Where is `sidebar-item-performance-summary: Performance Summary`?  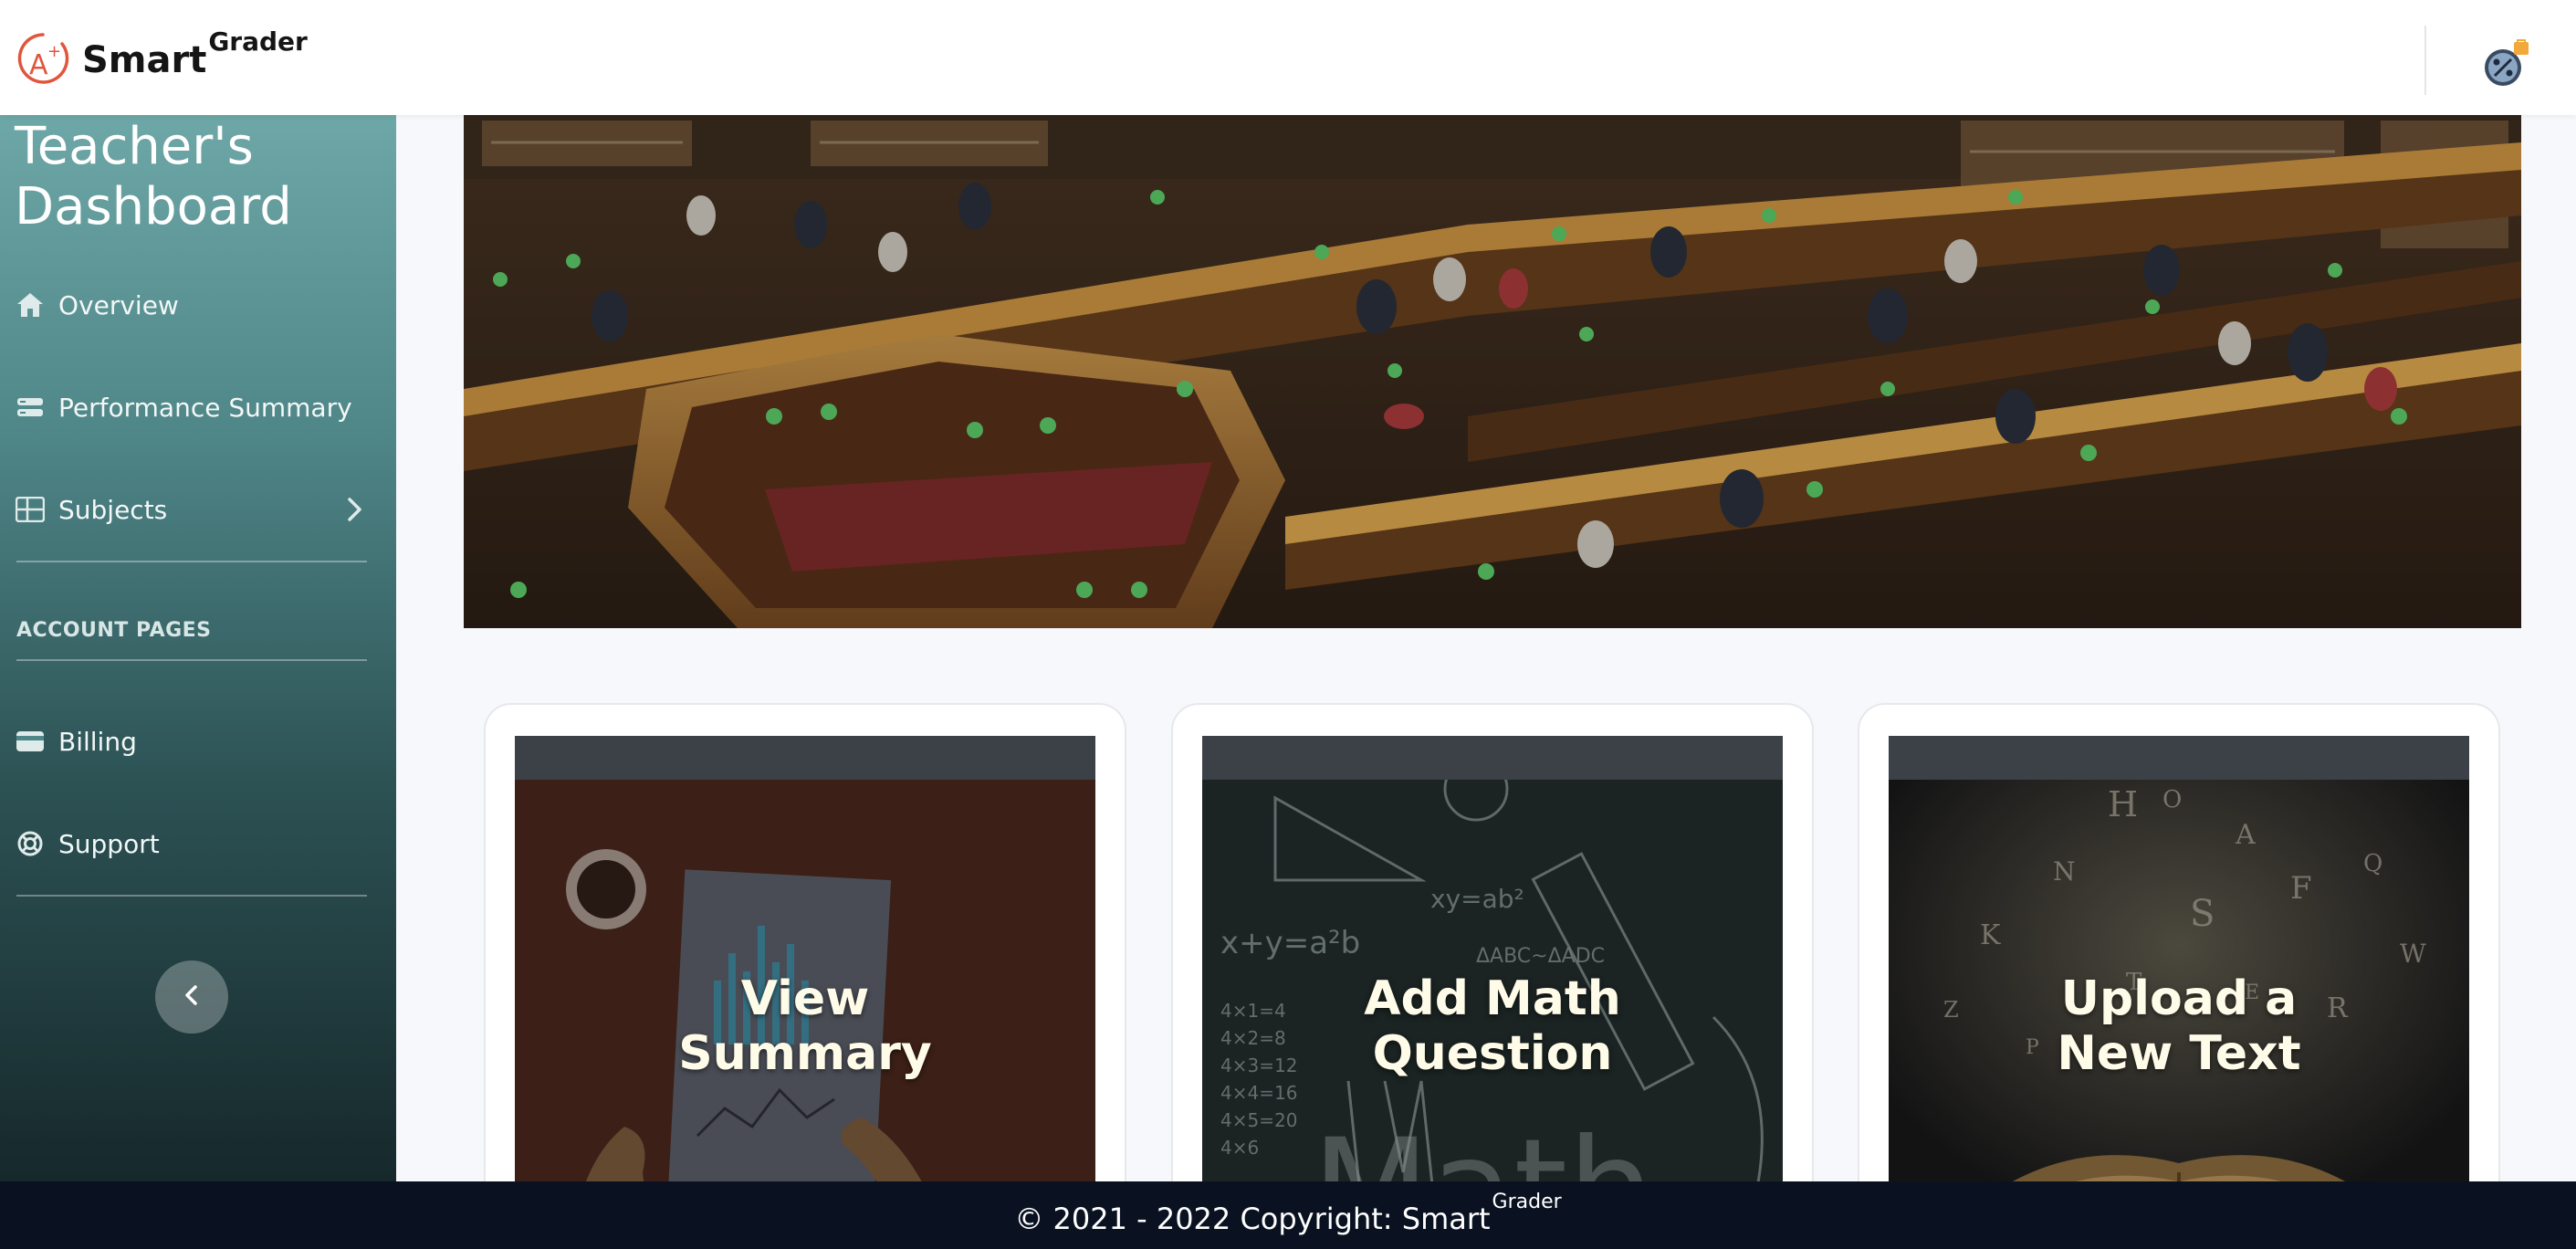
sidebar-item-performance-summary: Performance Summary is located at coordinates (193, 407).